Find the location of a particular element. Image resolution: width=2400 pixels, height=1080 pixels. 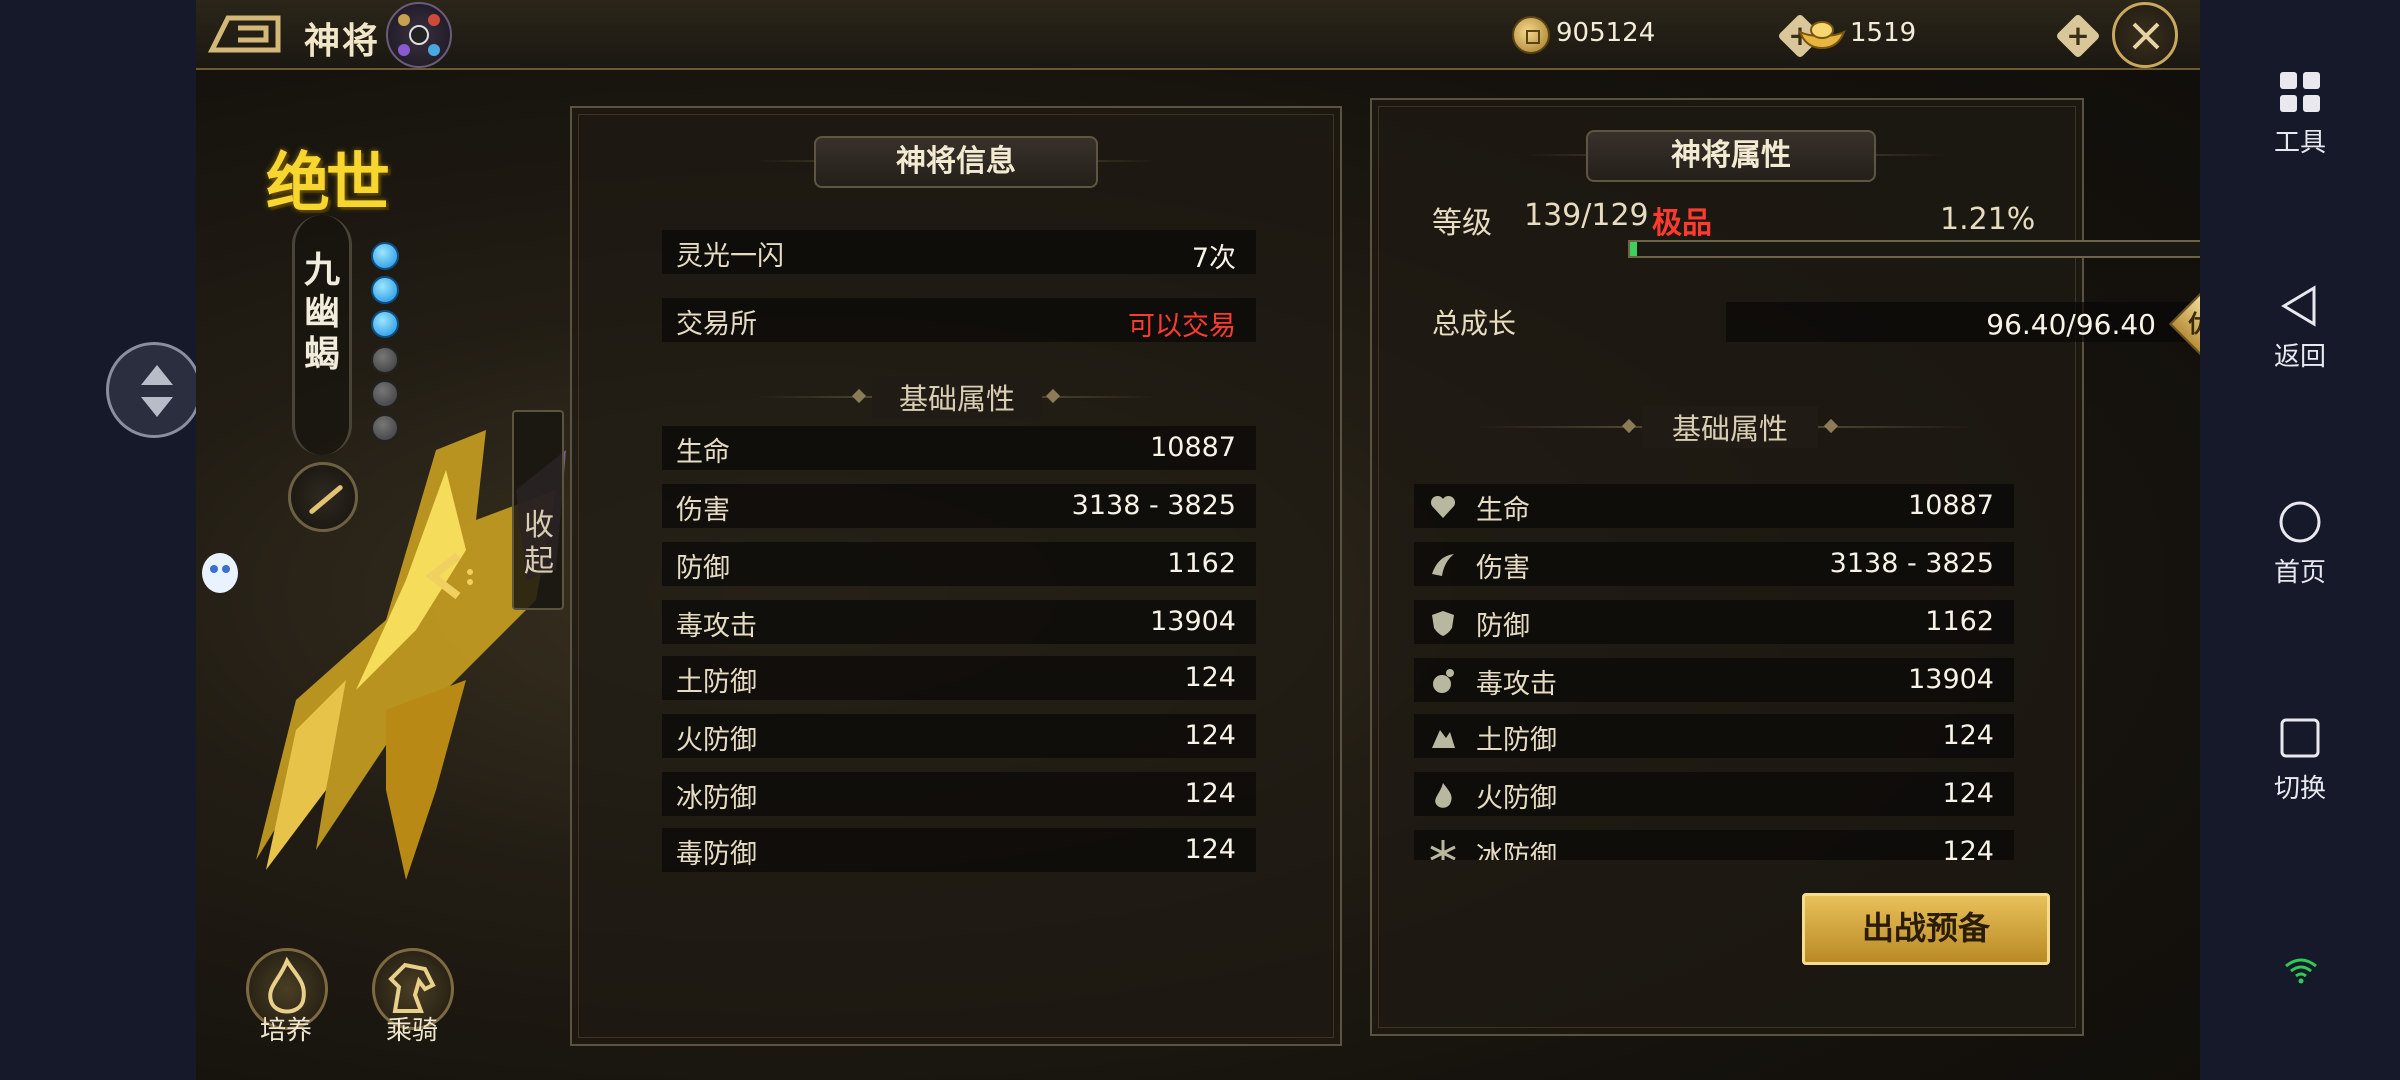

table-row: 毒防御 124 is located at coordinates (959, 850).